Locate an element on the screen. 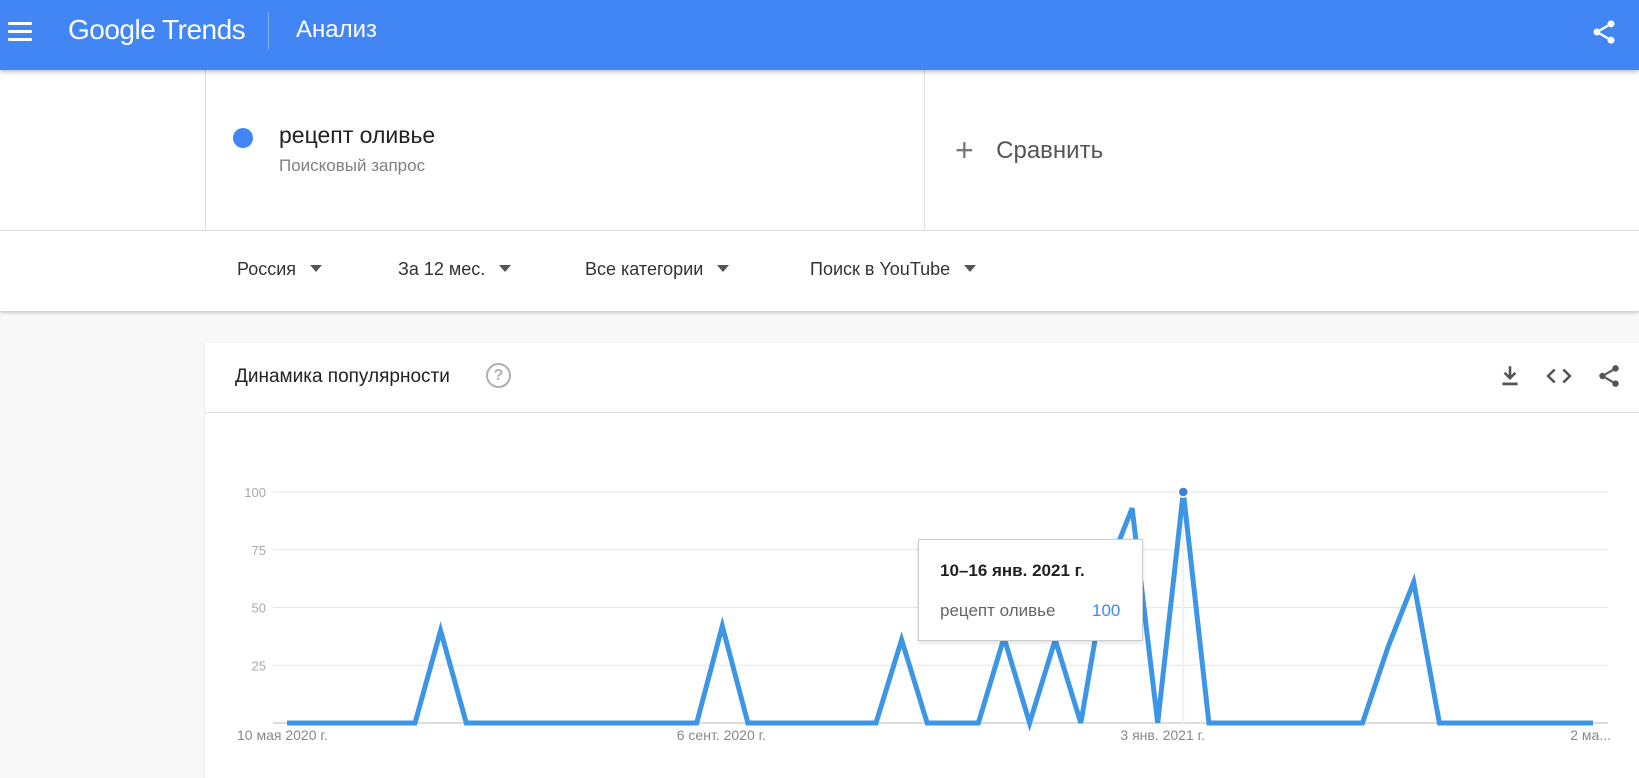 Image resolution: width=1639 pixels, height=778 pixels. category-label: Все категории is located at coordinates (644, 269).